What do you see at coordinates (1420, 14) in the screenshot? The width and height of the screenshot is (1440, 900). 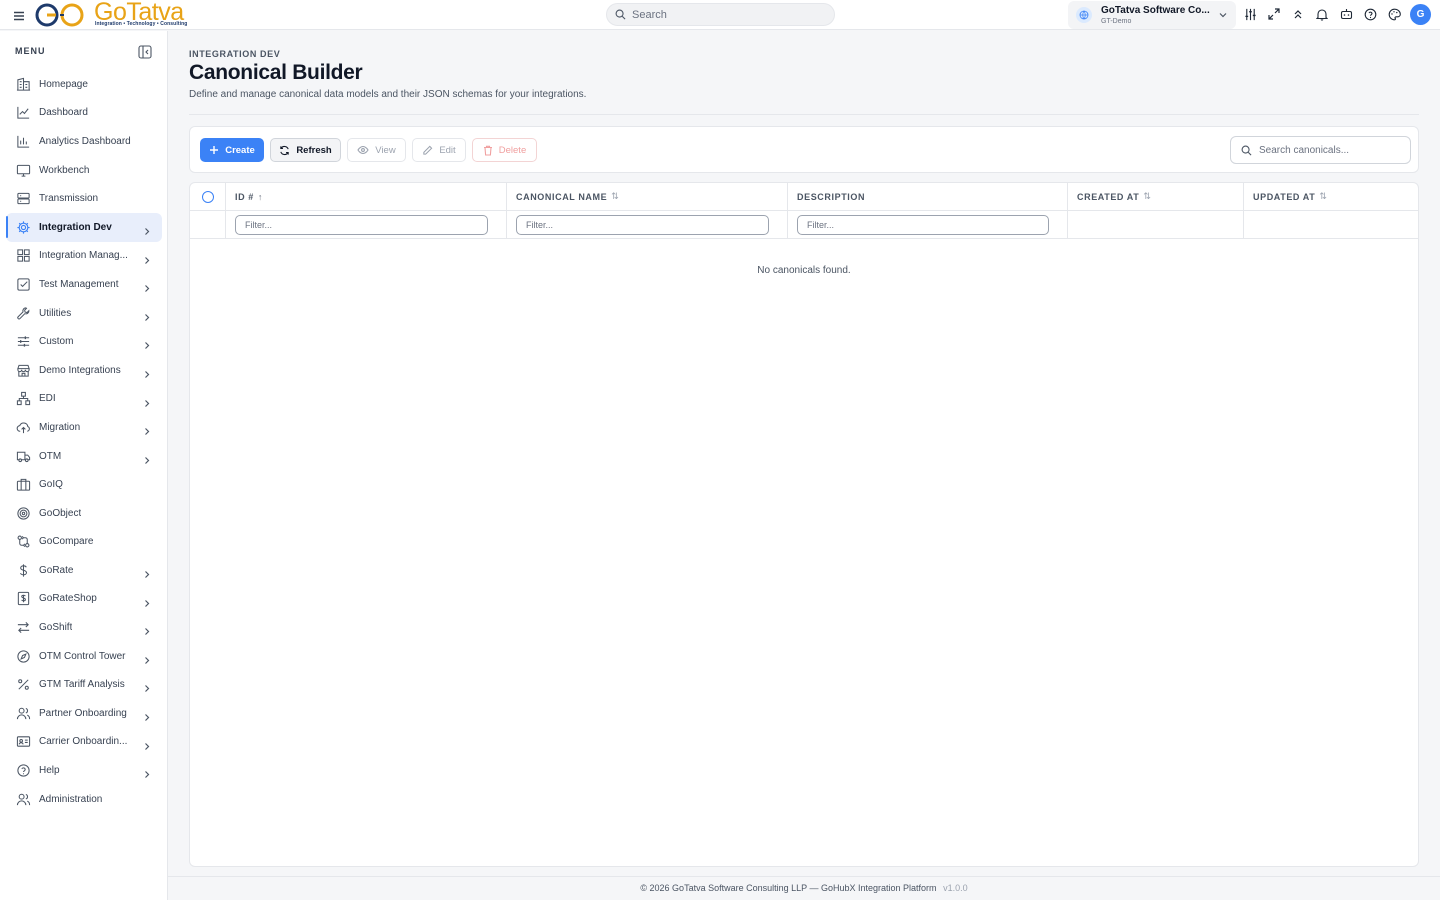 I see `user-avatar: G` at bounding box center [1420, 14].